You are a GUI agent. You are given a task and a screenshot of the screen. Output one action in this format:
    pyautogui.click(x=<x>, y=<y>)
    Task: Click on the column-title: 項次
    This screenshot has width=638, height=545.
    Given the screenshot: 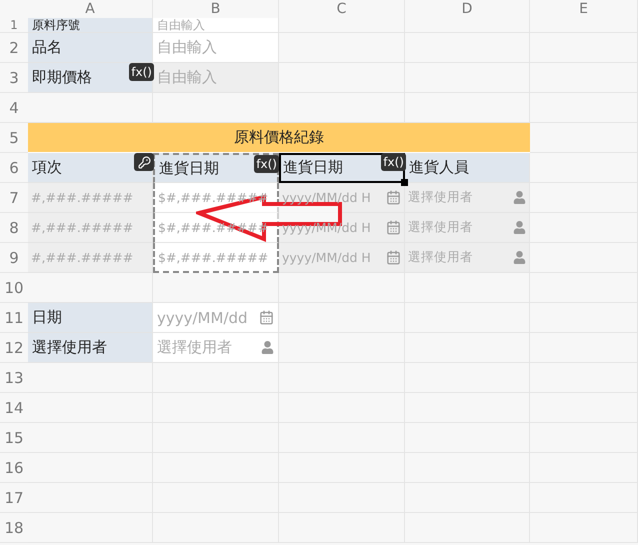 What is the action you would take?
    pyautogui.click(x=47, y=167)
    